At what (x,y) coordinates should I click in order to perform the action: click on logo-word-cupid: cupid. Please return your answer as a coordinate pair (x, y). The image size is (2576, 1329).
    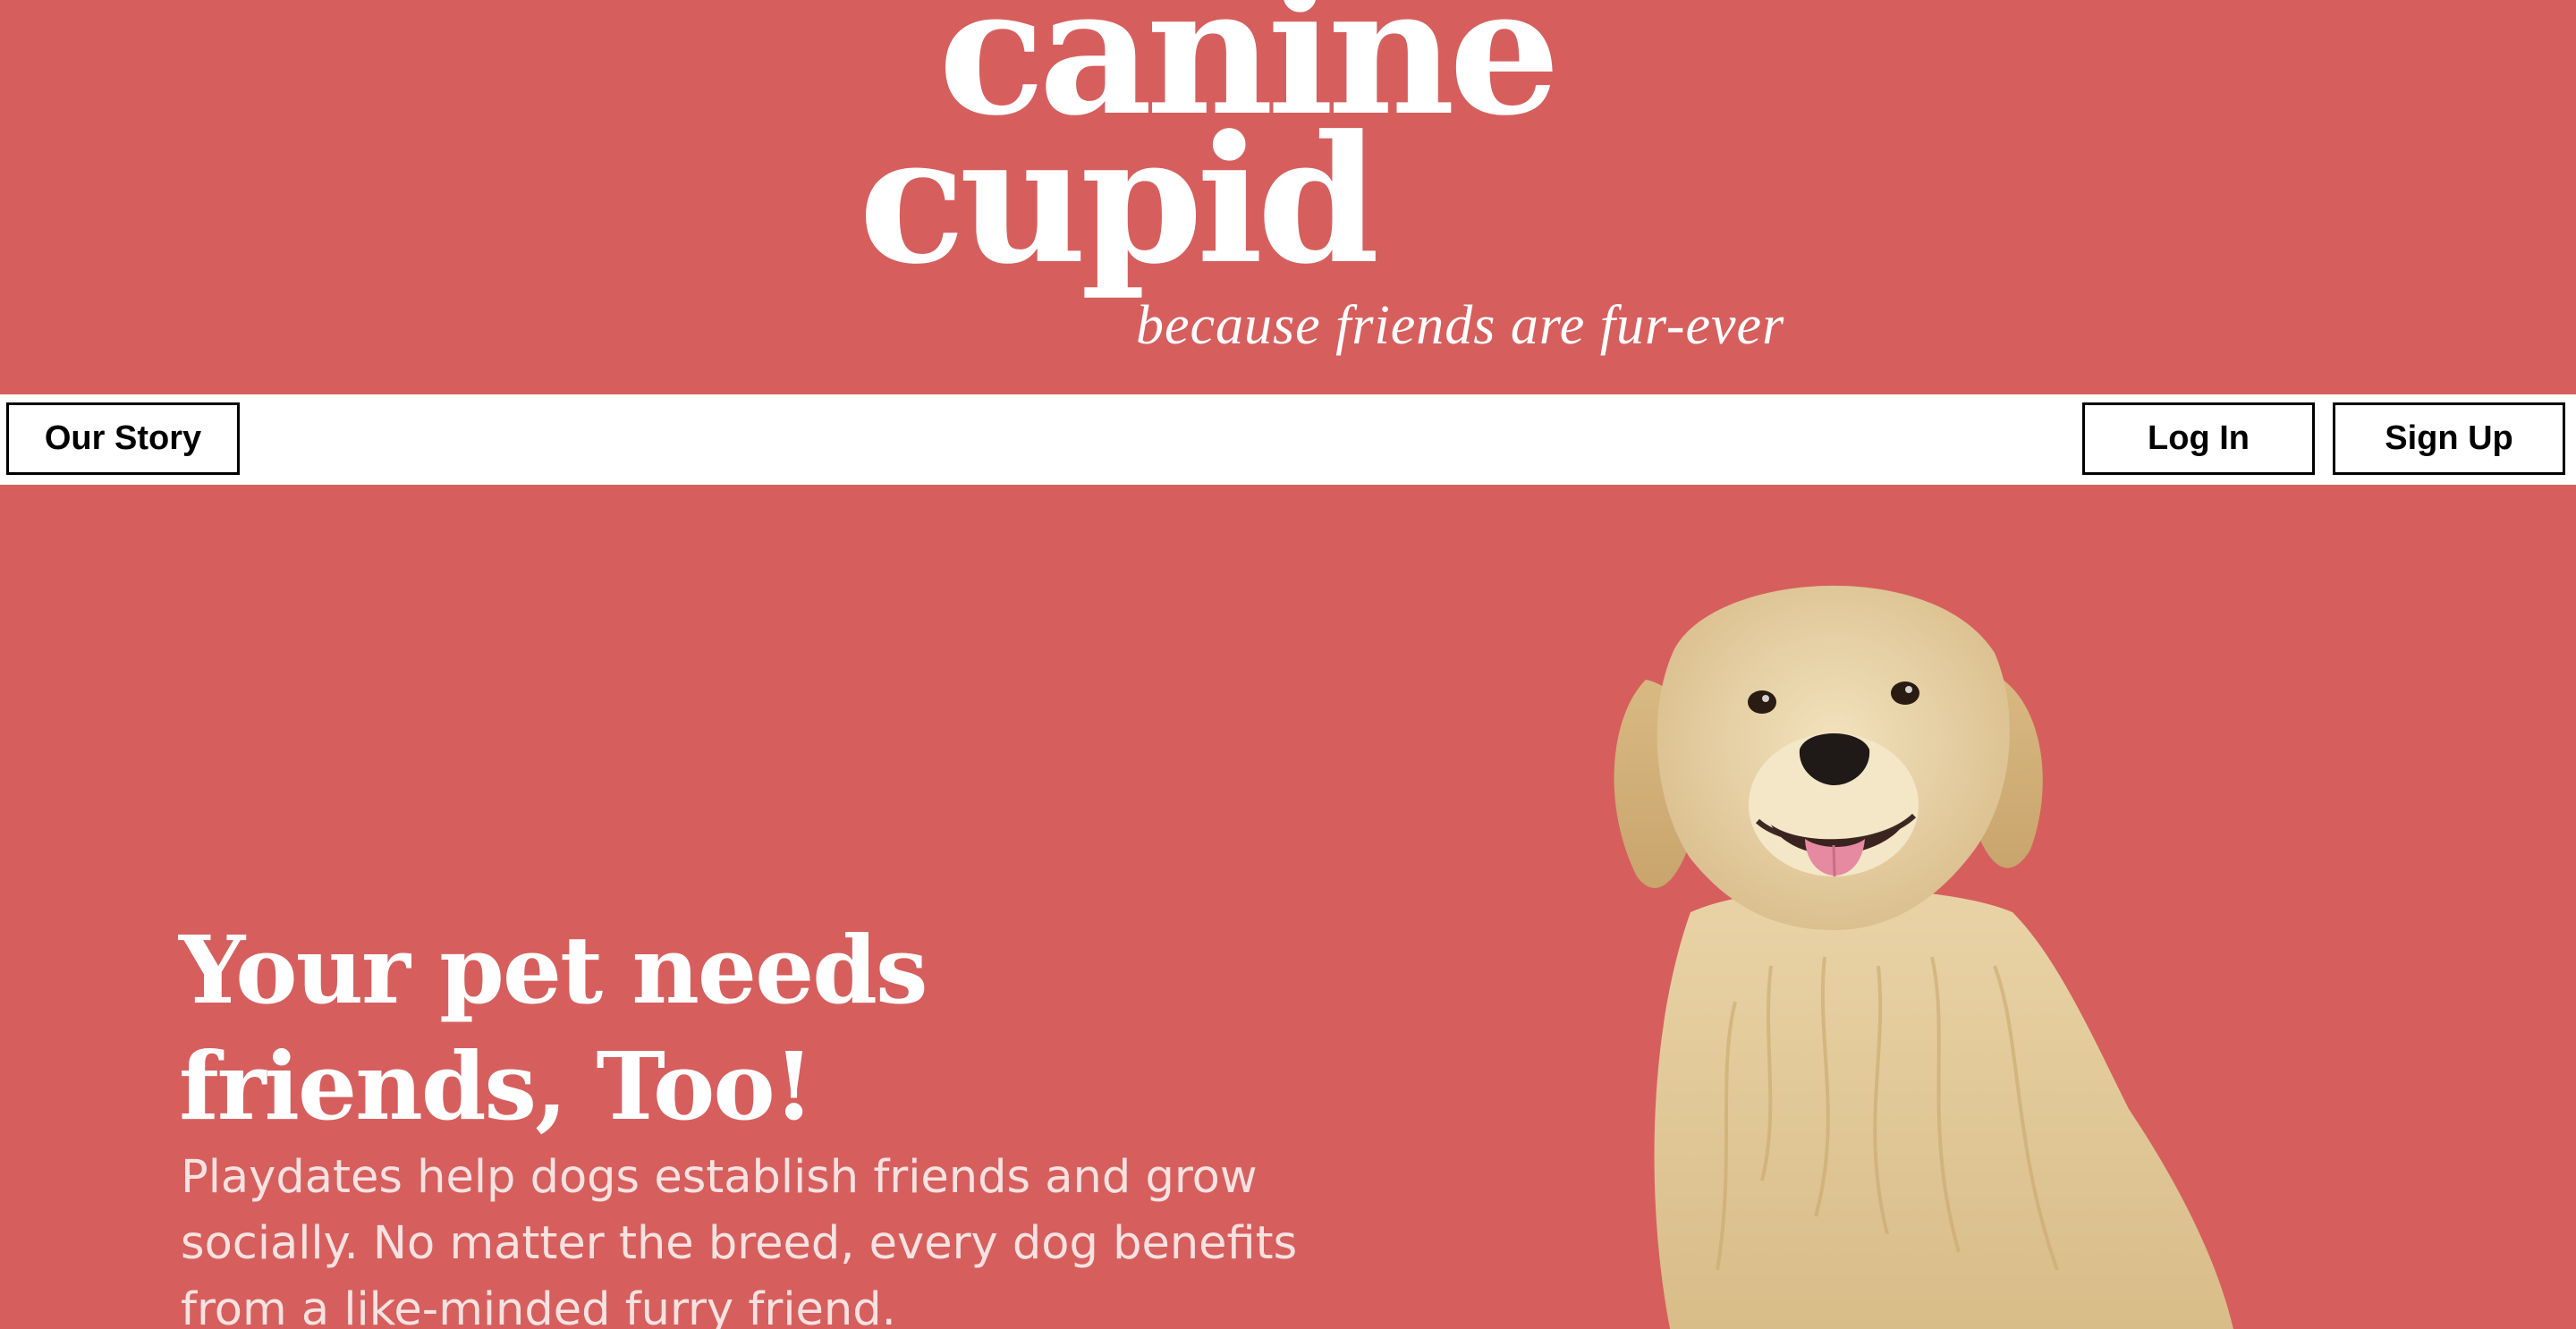
    Looking at the image, I should click on (1119, 200).